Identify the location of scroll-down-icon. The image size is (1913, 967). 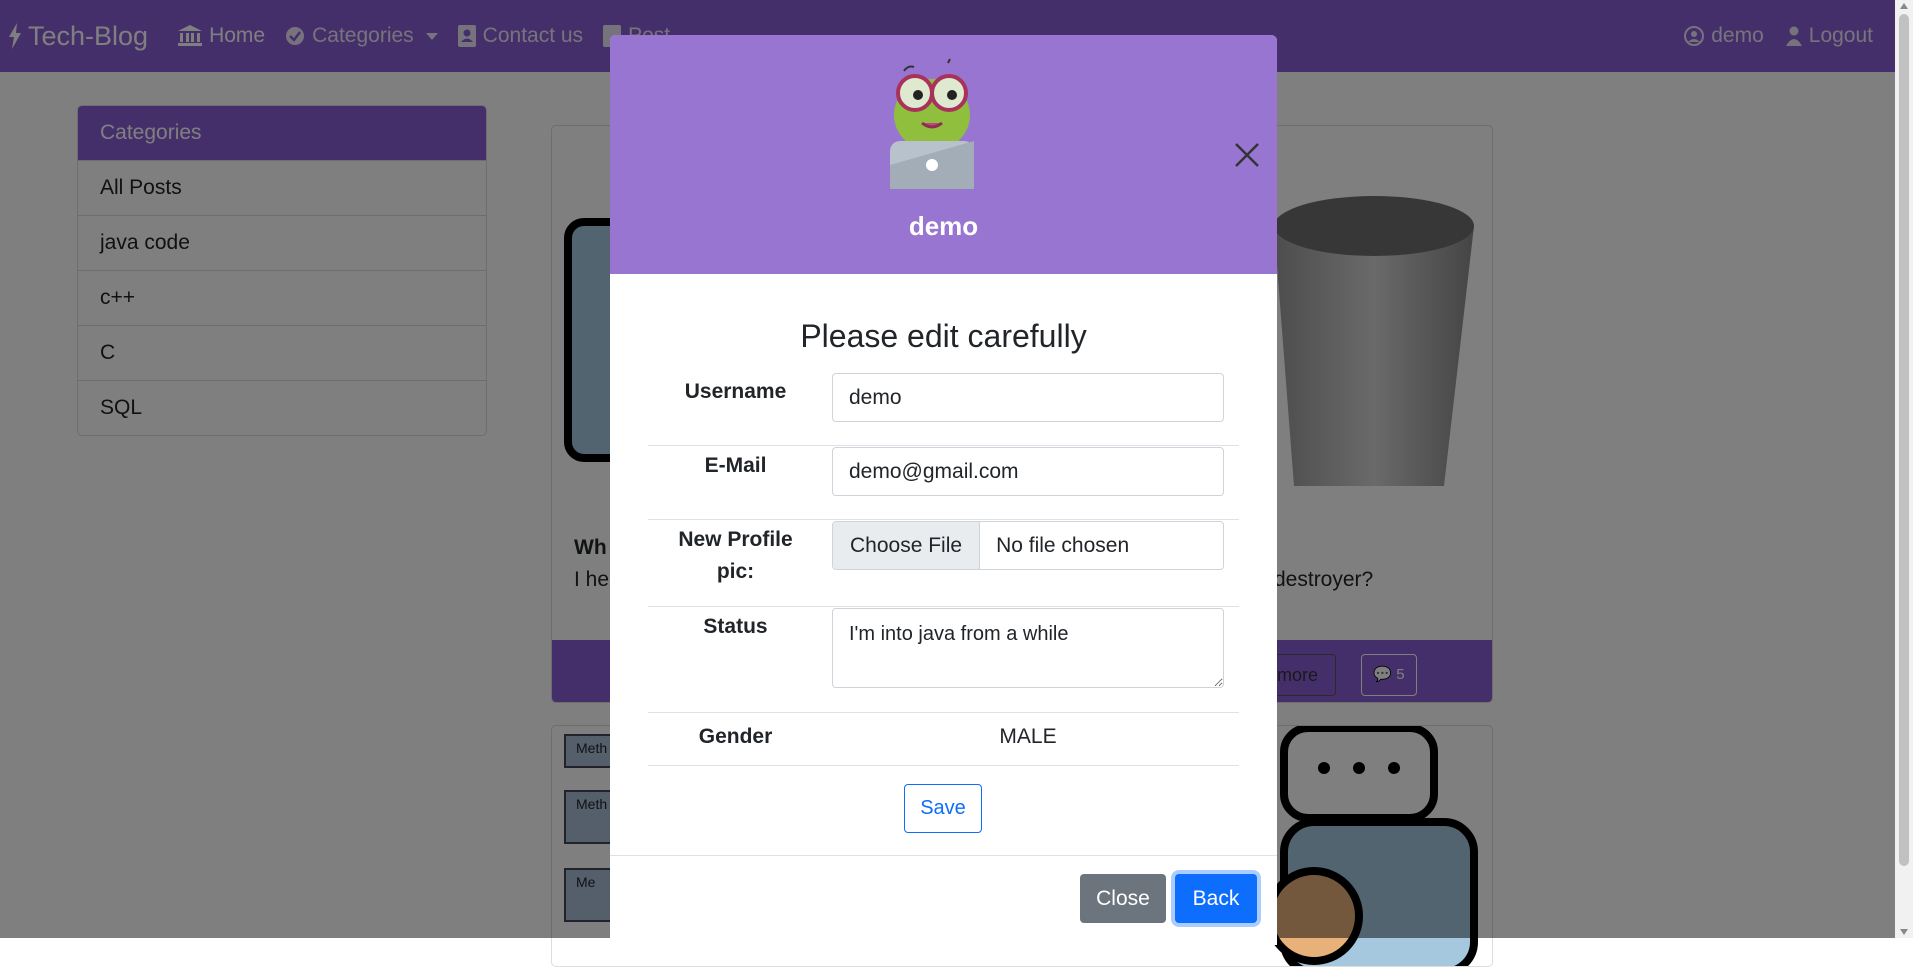
(1904, 932).